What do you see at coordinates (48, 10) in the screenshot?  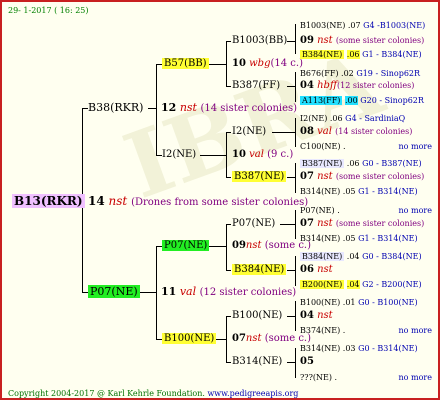 I see `date-stamp: 29- 1-2017 ( 16: 25)` at bounding box center [48, 10].